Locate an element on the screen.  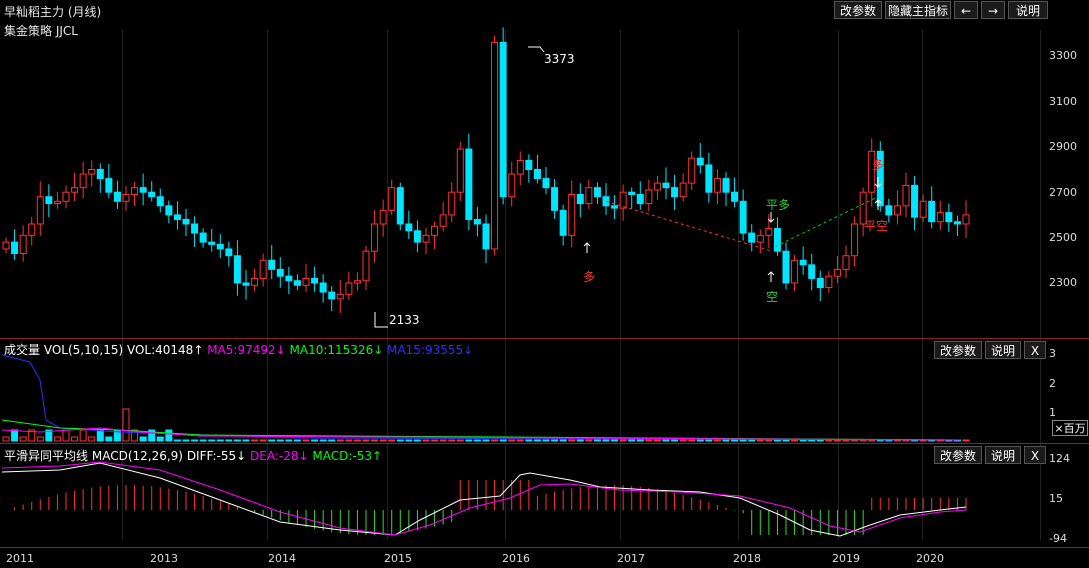
macd-title: 平滑异同平均线 is located at coordinates (46, 456).